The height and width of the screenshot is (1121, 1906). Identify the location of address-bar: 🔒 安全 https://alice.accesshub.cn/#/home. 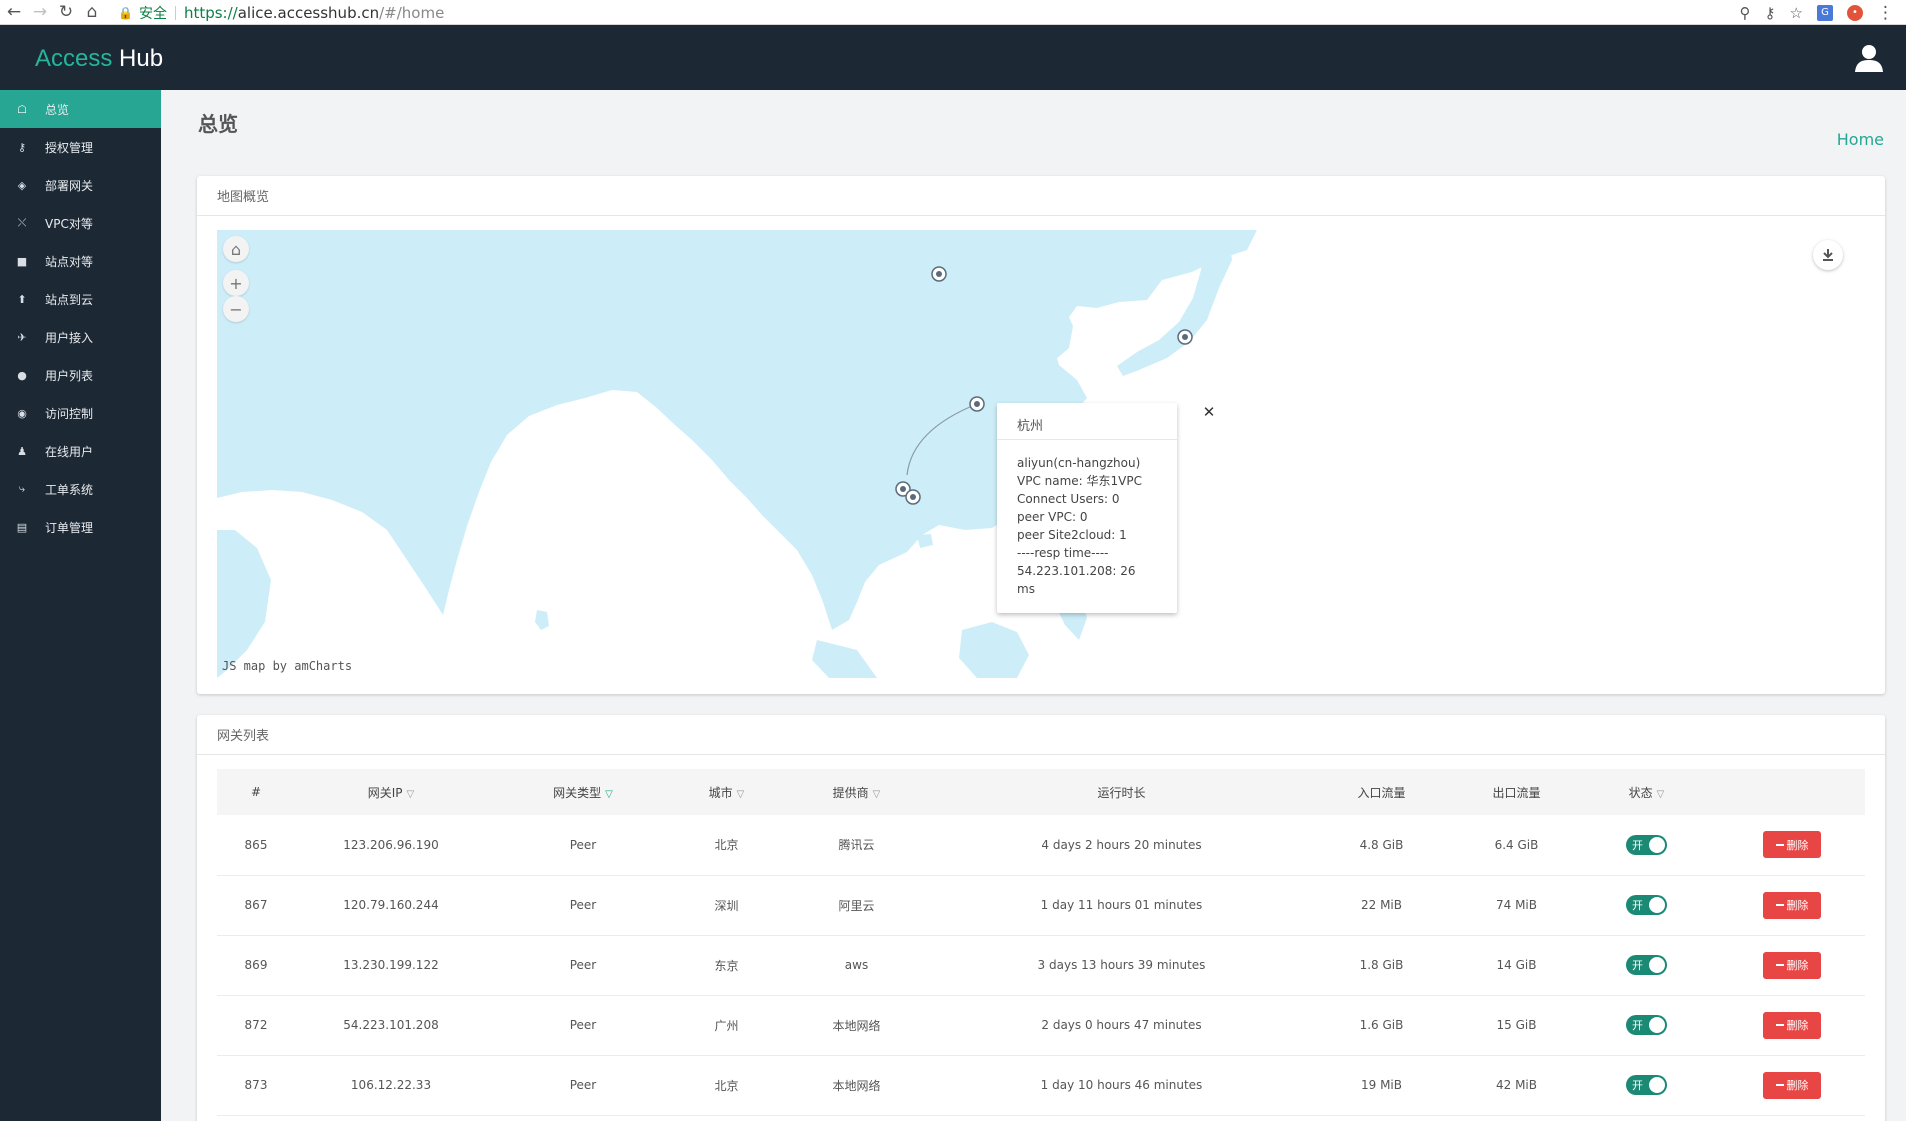
(932, 12).